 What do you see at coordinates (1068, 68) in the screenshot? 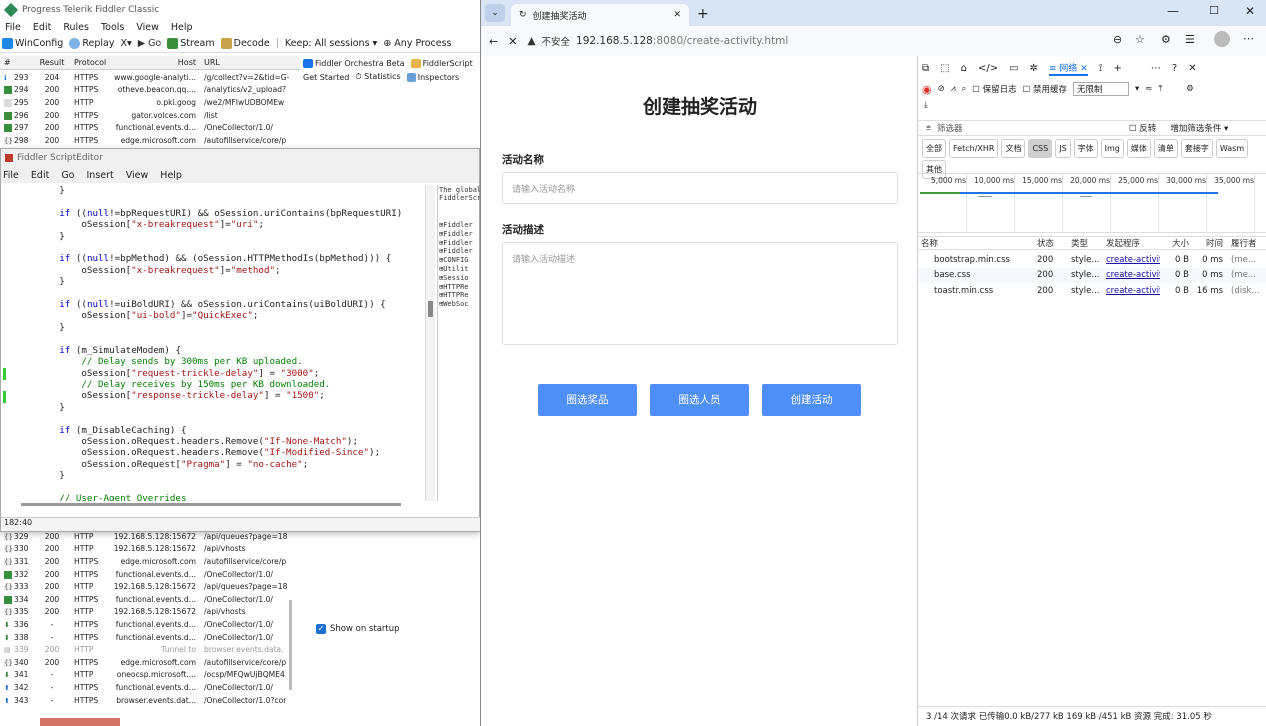
I see `tab-network: ≋ 网络 ✕` at bounding box center [1068, 68].